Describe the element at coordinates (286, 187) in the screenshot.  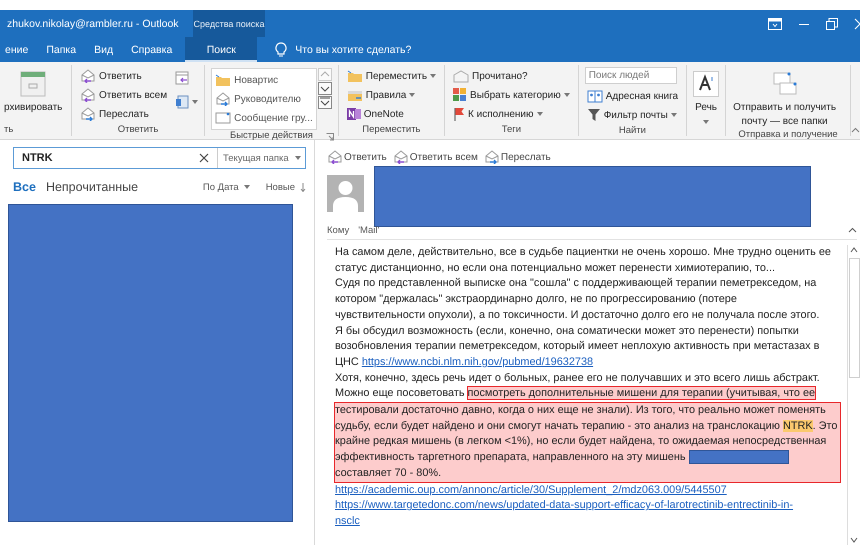
I see `sort-order-button: Новые` at that location.